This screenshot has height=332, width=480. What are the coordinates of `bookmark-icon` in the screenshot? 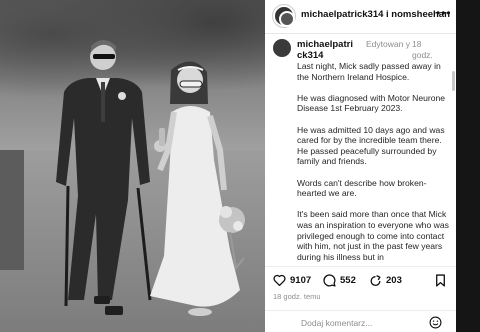 It's located at (440, 280).